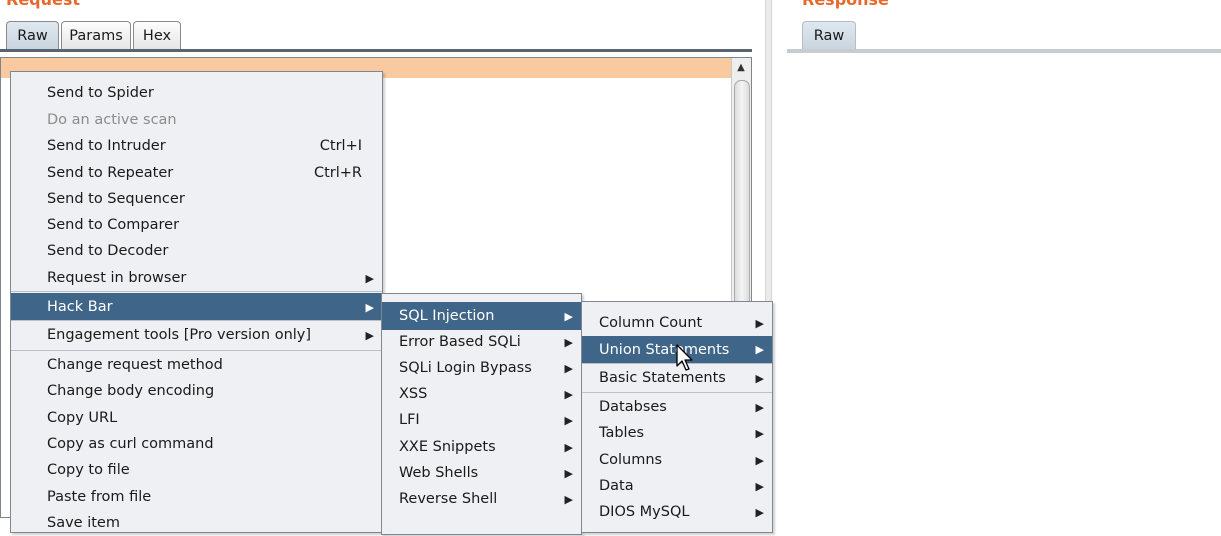  I want to click on menu-item-label: Send to Comparer, so click(113, 225).